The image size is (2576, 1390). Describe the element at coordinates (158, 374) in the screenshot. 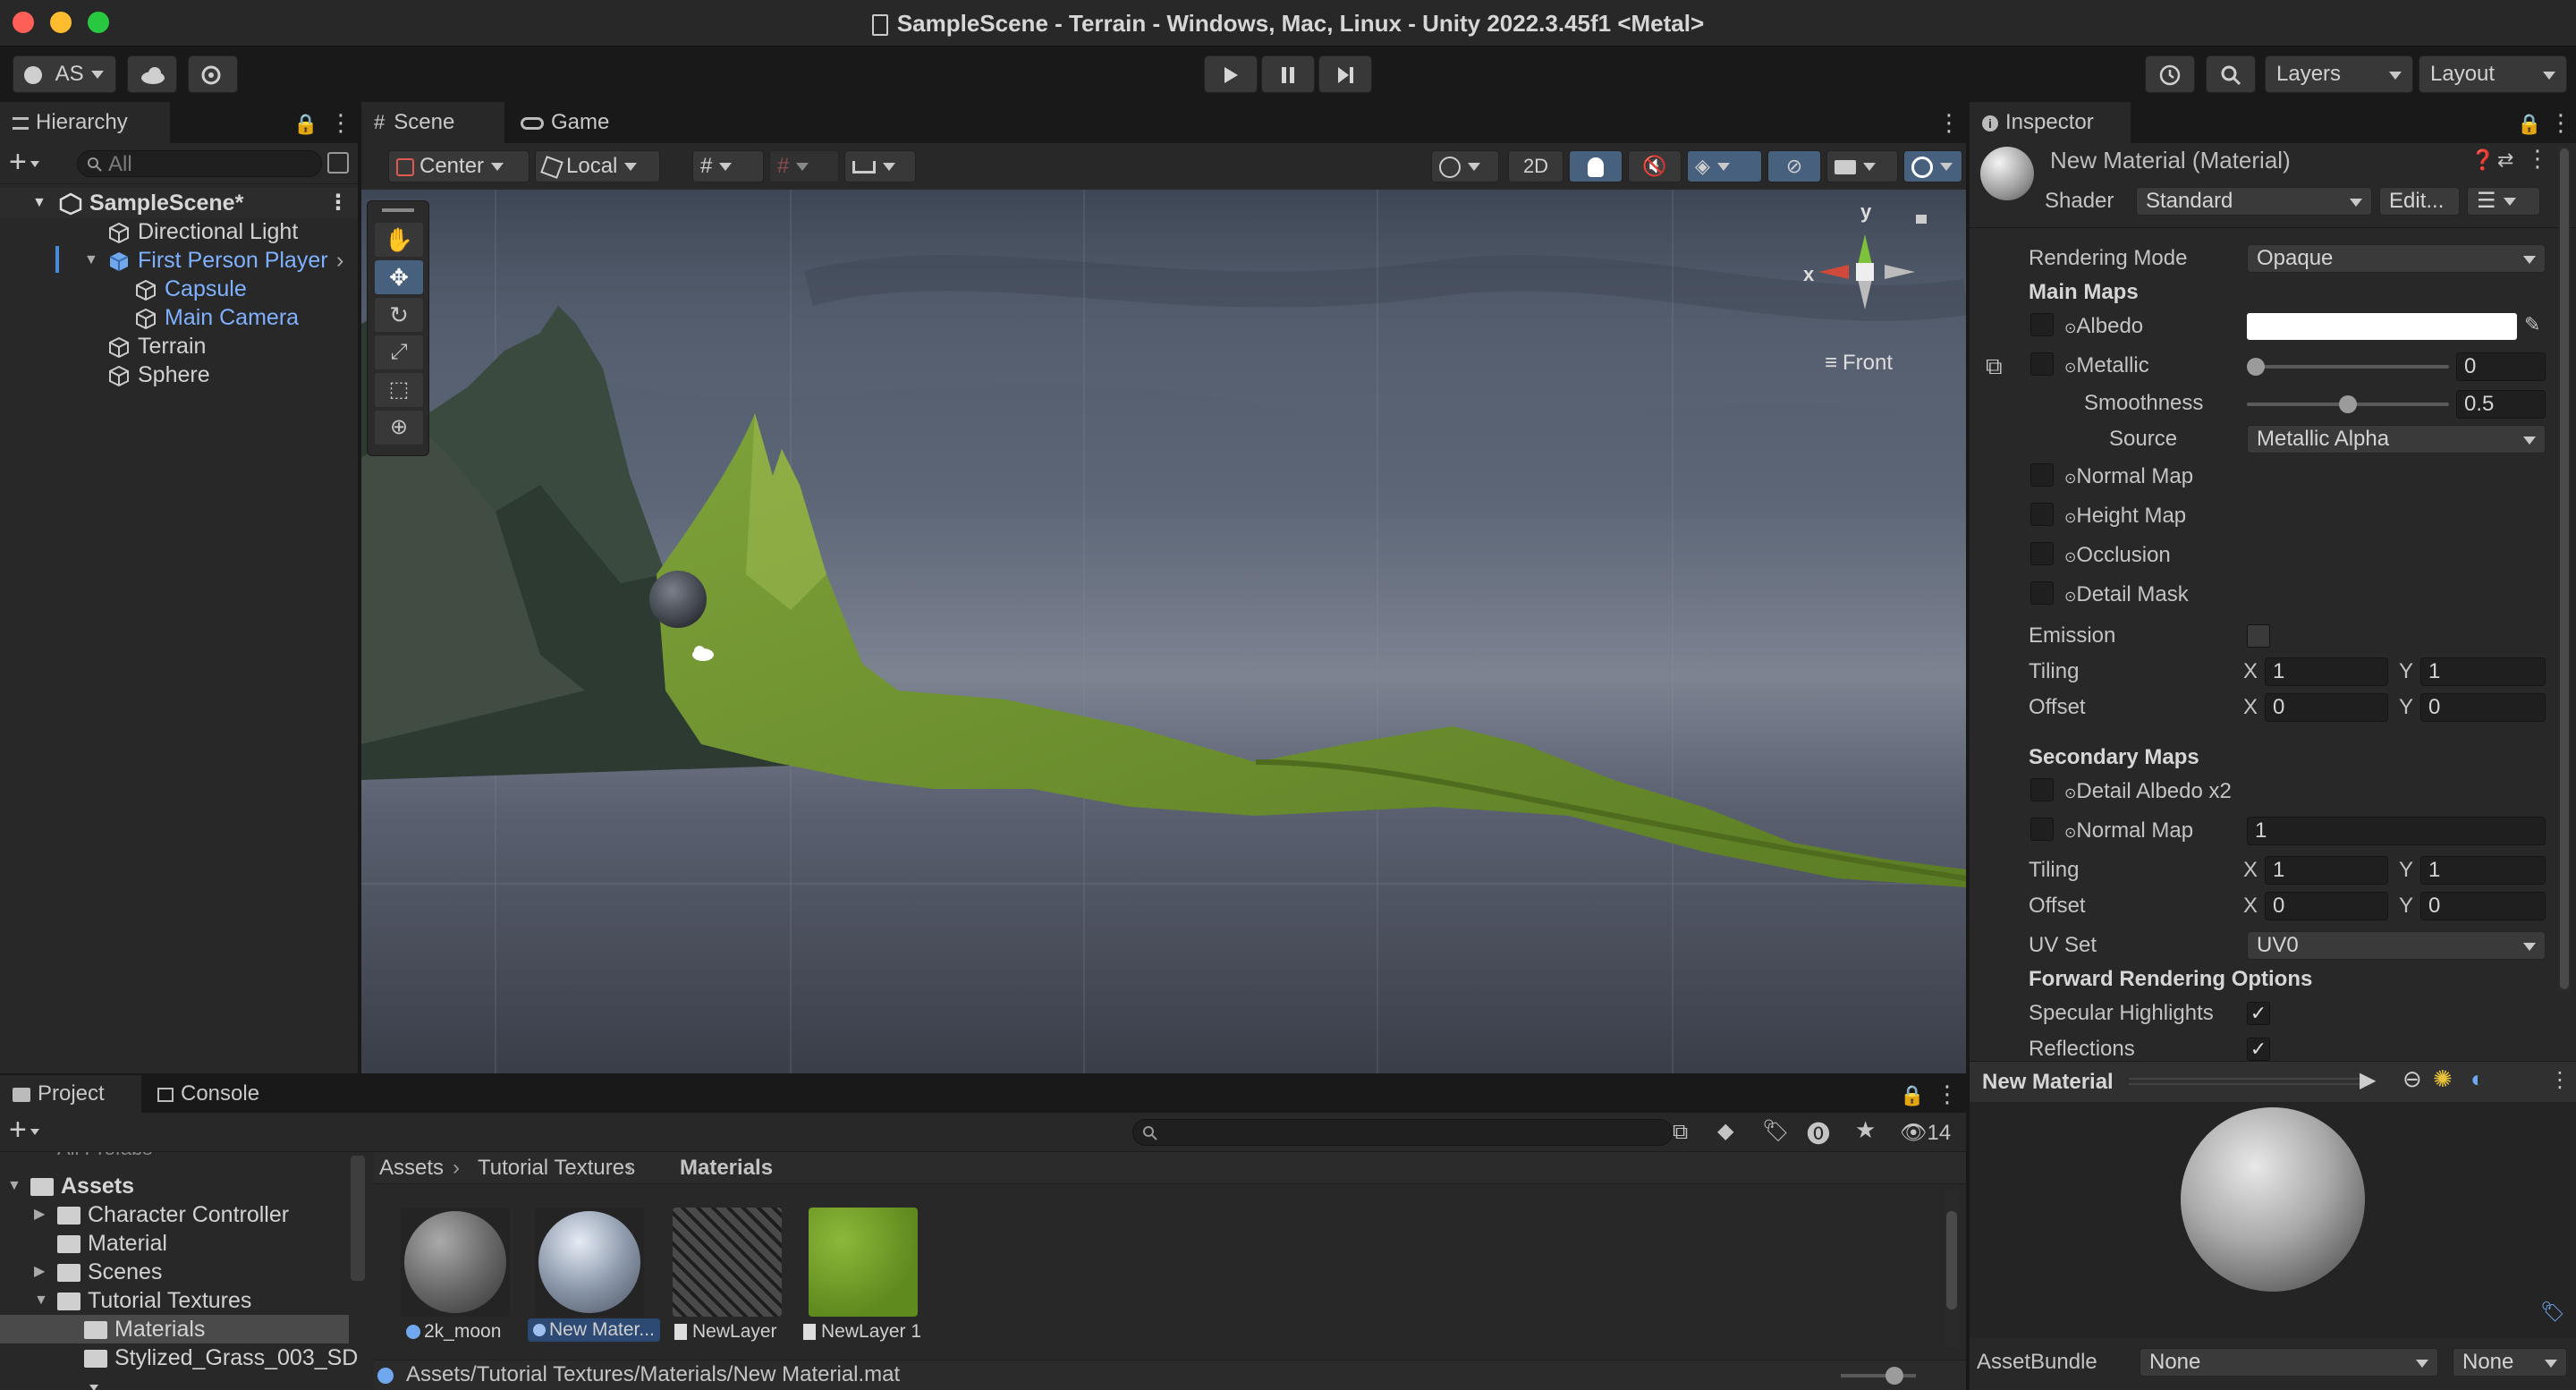

I see `tree-item-sphere: Sphere` at that location.